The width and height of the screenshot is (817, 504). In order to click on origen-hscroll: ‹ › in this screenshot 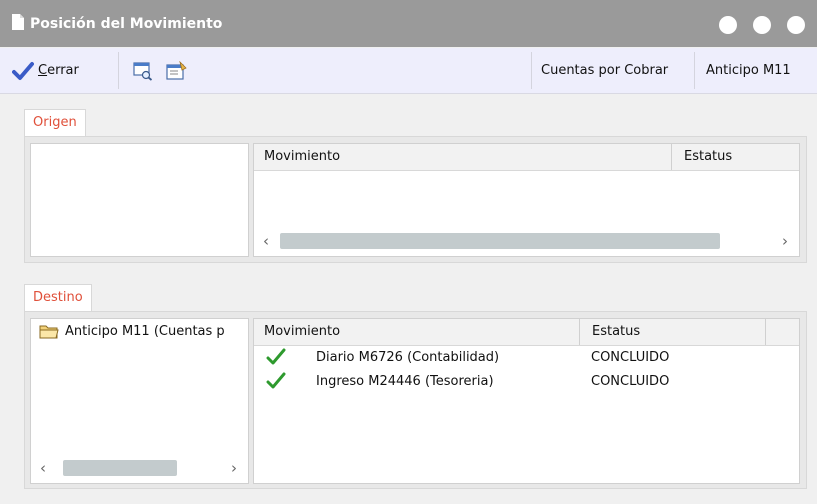, I will do `click(525, 241)`.